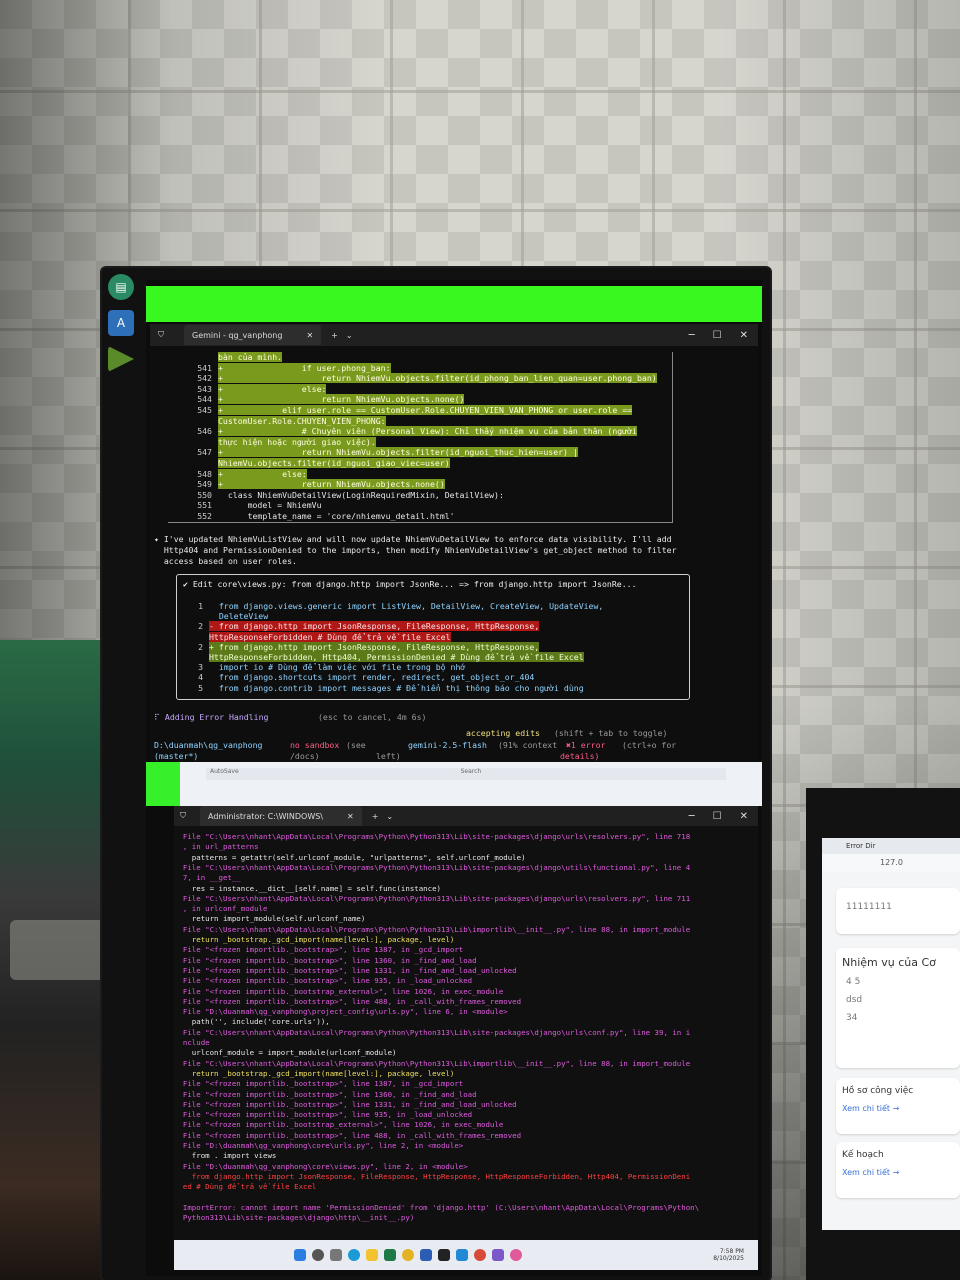 The image size is (960, 1280). Describe the element at coordinates (585, 745) in the screenshot. I see `error-count: ✖1 error` at that location.